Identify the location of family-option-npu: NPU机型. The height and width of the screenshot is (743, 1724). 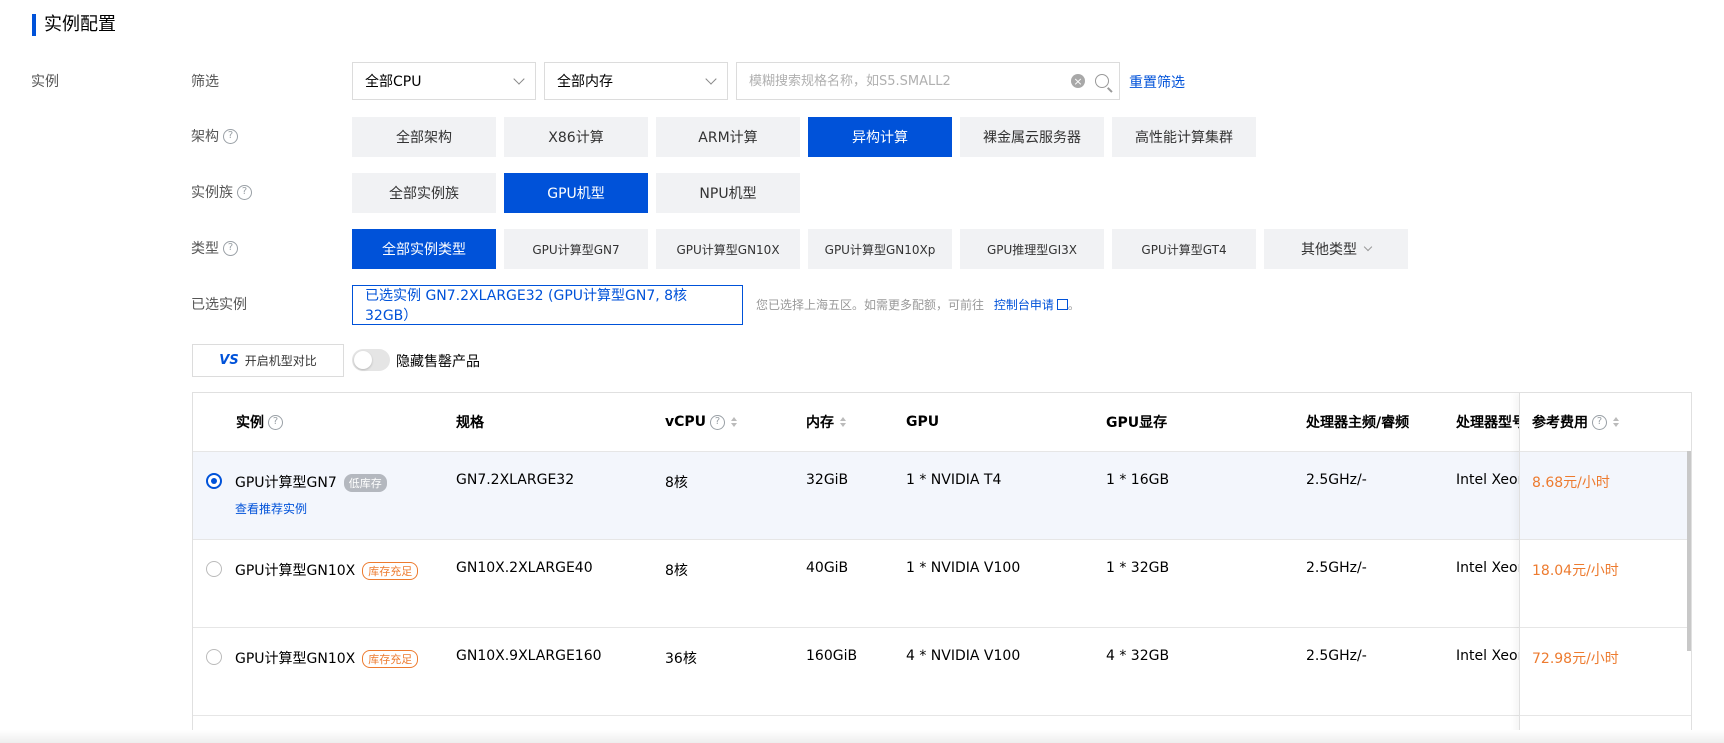
(728, 193).